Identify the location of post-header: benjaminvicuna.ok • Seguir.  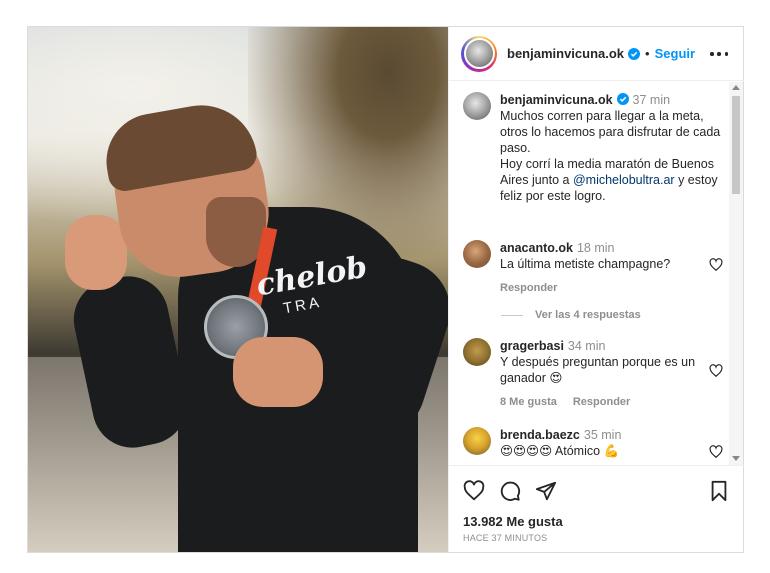
(596, 54).